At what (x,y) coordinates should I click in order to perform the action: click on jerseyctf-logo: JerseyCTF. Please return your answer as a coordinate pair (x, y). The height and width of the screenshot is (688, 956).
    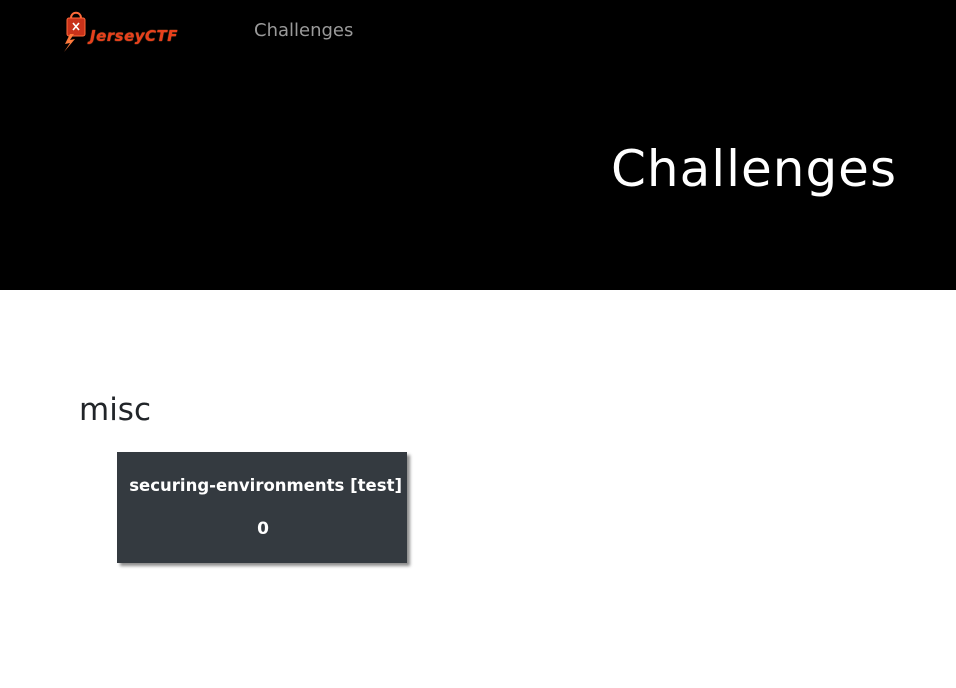
    Looking at the image, I should click on (144, 30).